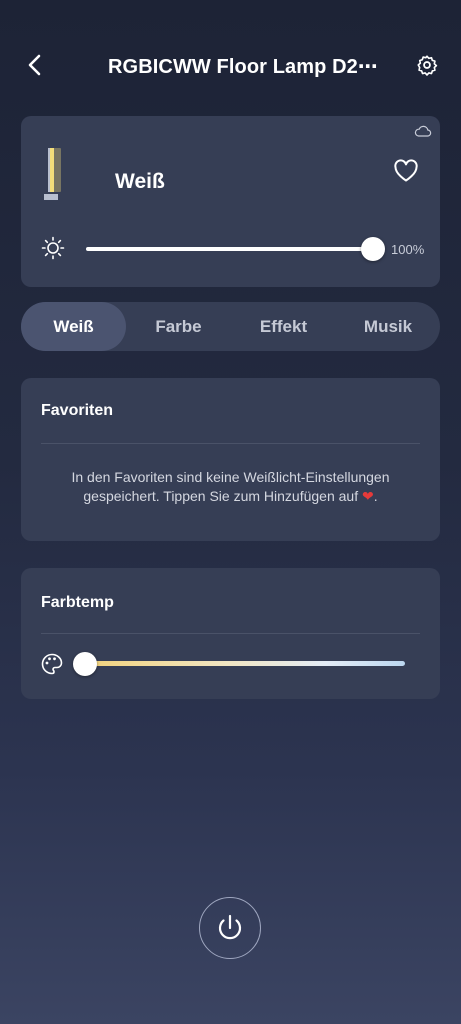  Describe the element at coordinates (77, 410) in the screenshot. I see `favorites-title: Favoriten` at that location.